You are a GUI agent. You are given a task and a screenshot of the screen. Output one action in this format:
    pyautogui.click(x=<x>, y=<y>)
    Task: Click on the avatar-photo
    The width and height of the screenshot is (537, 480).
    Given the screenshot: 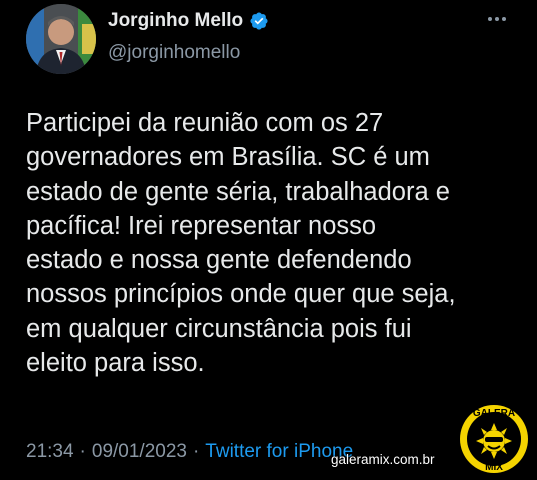 What is the action you would take?
    pyautogui.click(x=61, y=39)
    